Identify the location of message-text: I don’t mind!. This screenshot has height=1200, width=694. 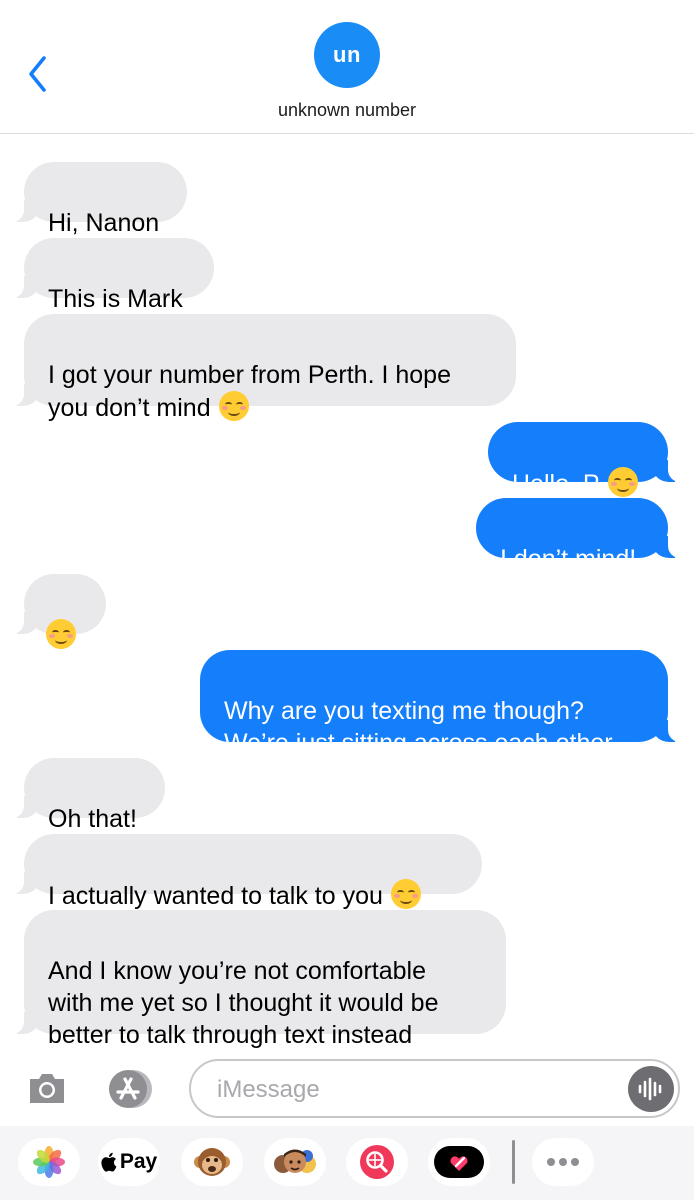
(568, 559).